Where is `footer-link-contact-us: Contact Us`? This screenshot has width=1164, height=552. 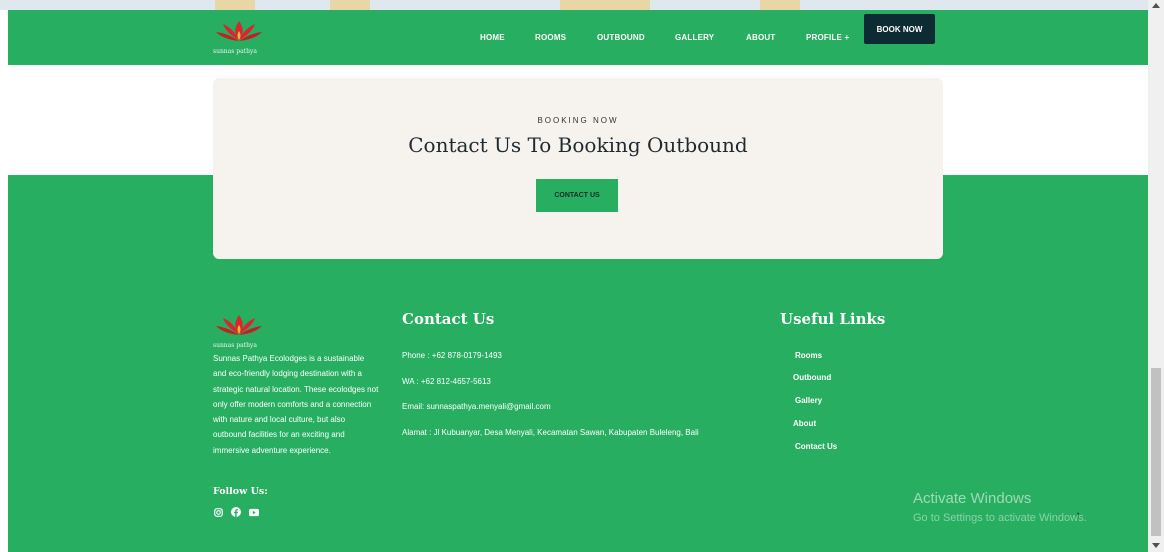 footer-link-contact-us: Contact Us is located at coordinates (816, 446).